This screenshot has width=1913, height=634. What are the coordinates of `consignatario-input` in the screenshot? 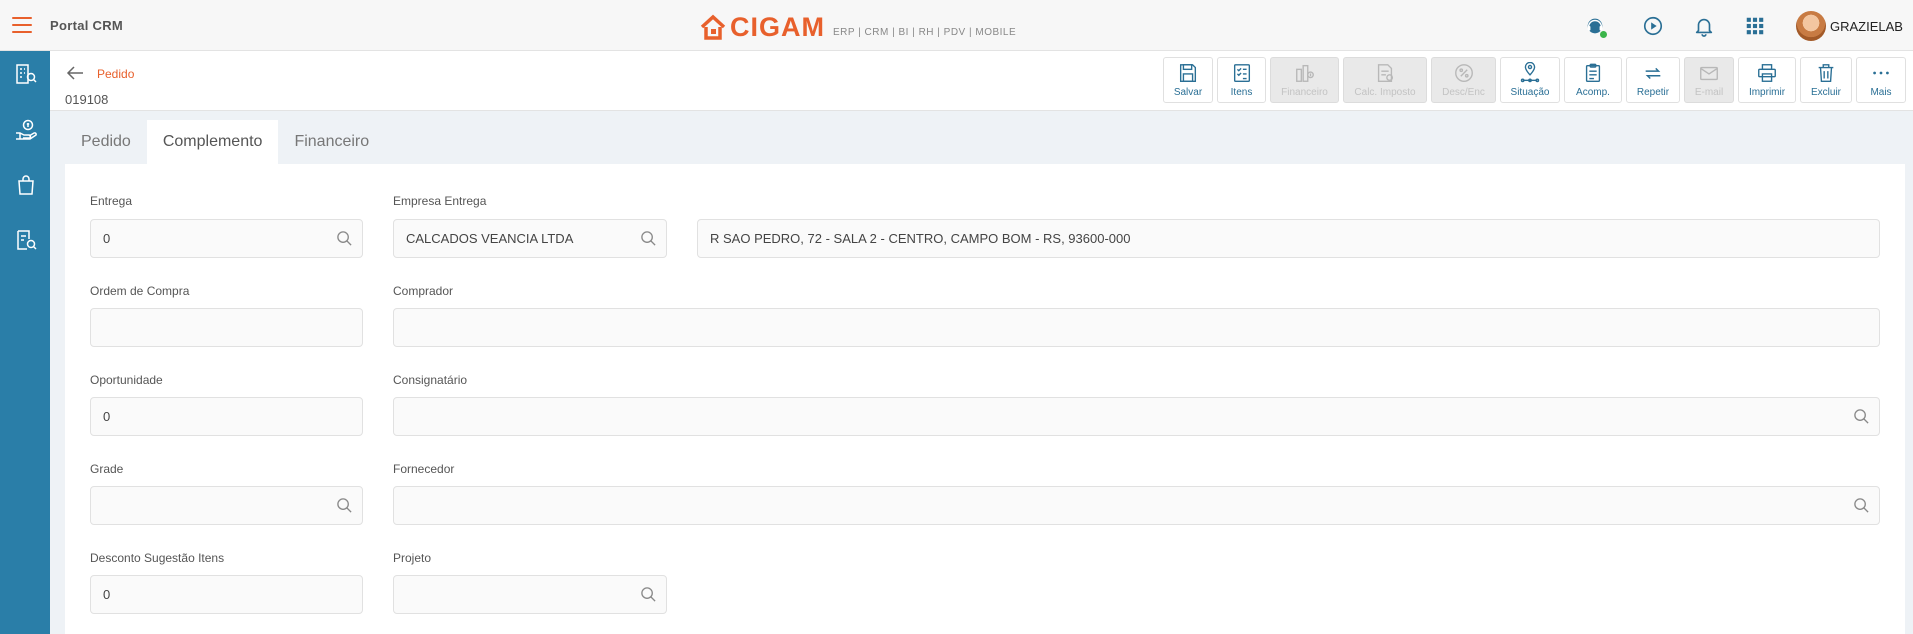 It's located at (1136, 416).